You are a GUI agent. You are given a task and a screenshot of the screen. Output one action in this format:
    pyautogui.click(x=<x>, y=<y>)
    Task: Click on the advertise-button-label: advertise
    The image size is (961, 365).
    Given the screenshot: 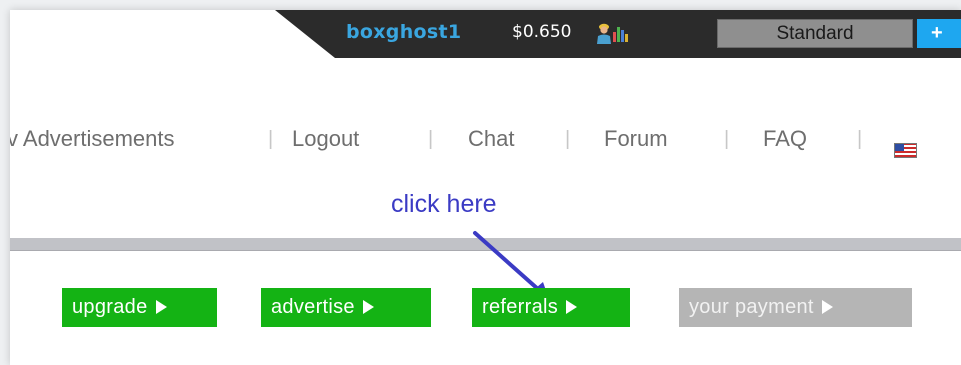 What is the action you would take?
    pyautogui.click(x=313, y=307)
    